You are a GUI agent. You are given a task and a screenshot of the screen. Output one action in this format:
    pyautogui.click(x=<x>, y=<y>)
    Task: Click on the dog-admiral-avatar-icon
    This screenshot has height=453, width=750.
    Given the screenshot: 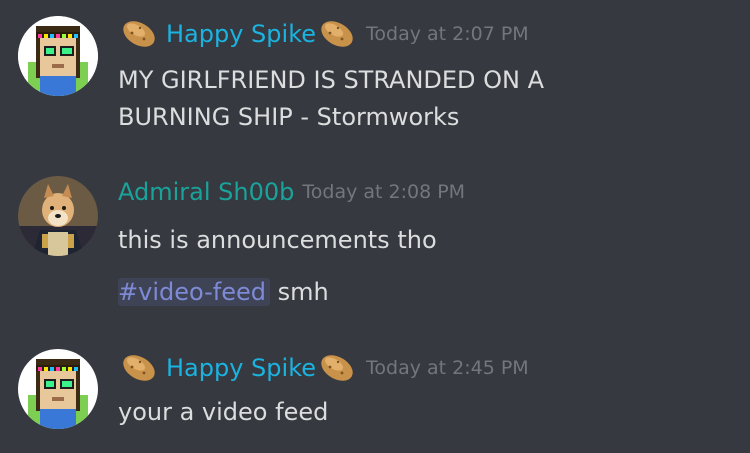 What is the action you would take?
    pyautogui.click(x=58, y=216)
    